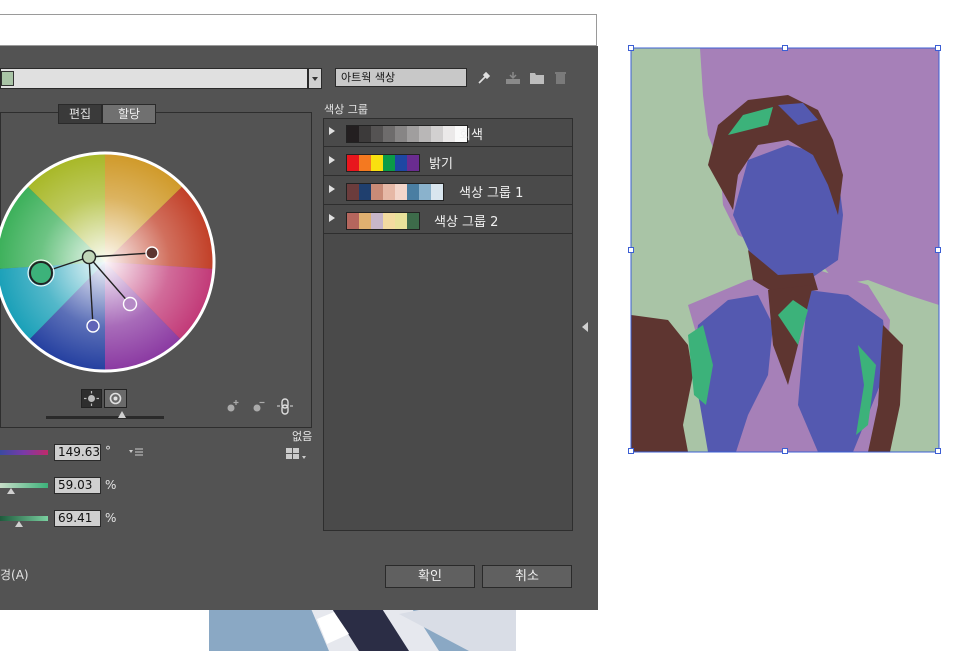 The height and width of the screenshot is (651, 968). What do you see at coordinates (7, 78) in the screenshot?
I see `active-color-swatch` at bounding box center [7, 78].